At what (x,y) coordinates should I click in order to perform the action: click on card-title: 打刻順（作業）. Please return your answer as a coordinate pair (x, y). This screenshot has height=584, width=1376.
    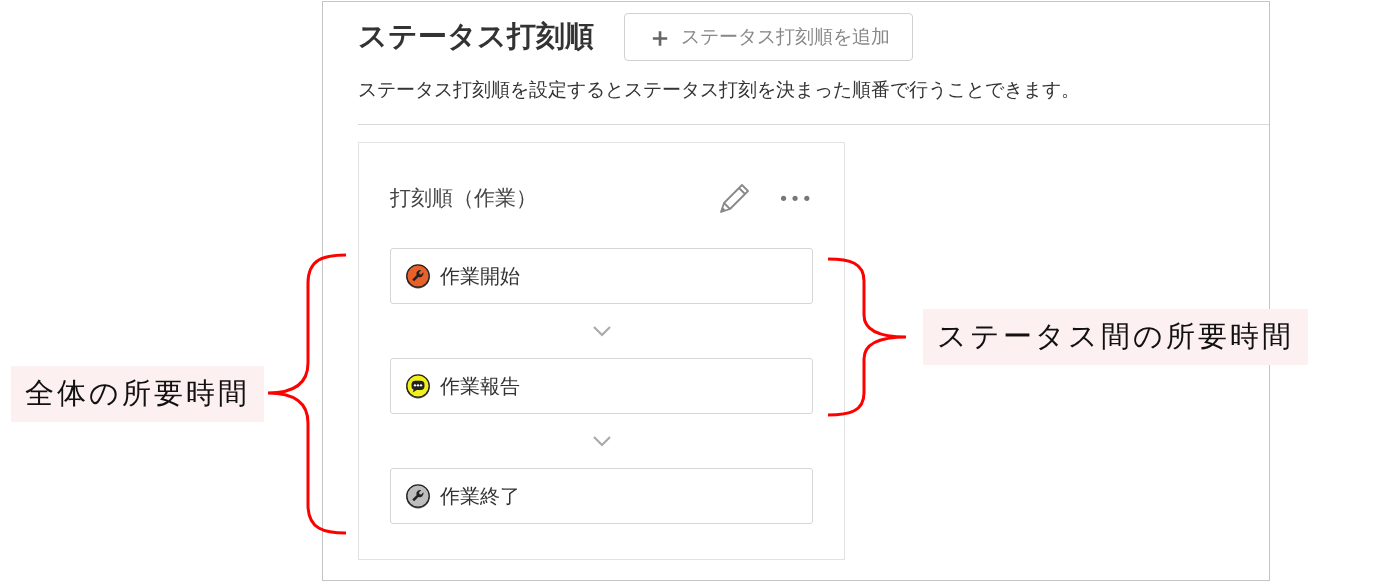
    Looking at the image, I should click on (464, 198).